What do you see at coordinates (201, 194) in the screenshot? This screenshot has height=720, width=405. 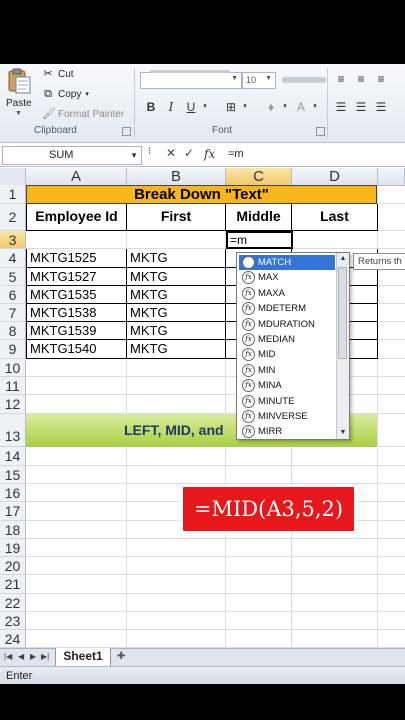 I see `title-band: Break Down "Text"` at bounding box center [201, 194].